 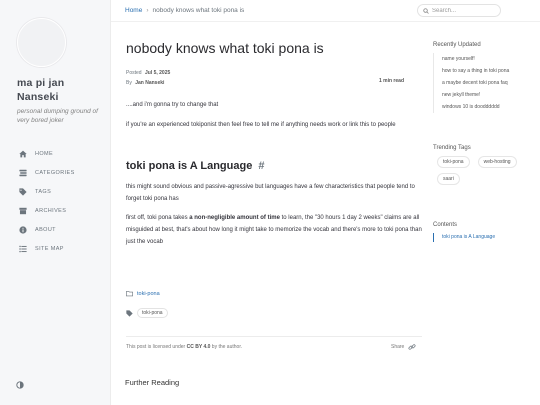 I want to click on sidebar-item-label: TAGS, so click(x=43, y=191).